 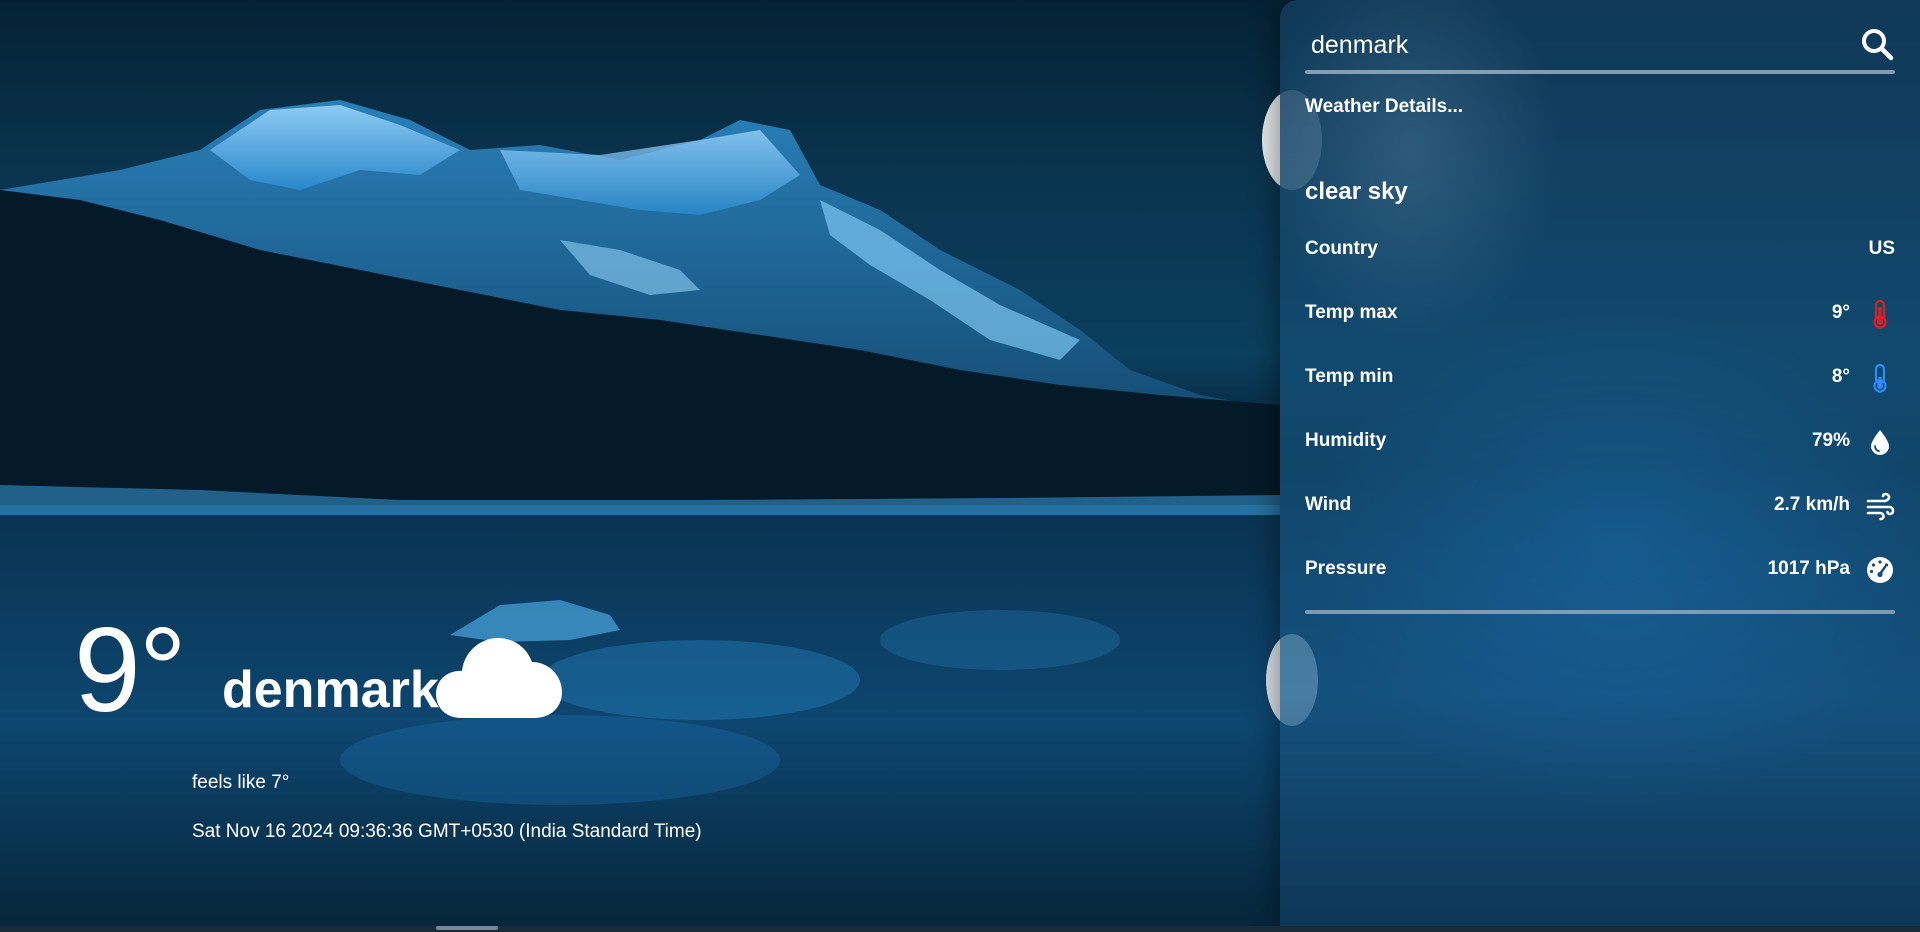 What do you see at coordinates (1600, 314) in the screenshot?
I see `detail-row-temp-max: Temp max 9°` at bounding box center [1600, 314].